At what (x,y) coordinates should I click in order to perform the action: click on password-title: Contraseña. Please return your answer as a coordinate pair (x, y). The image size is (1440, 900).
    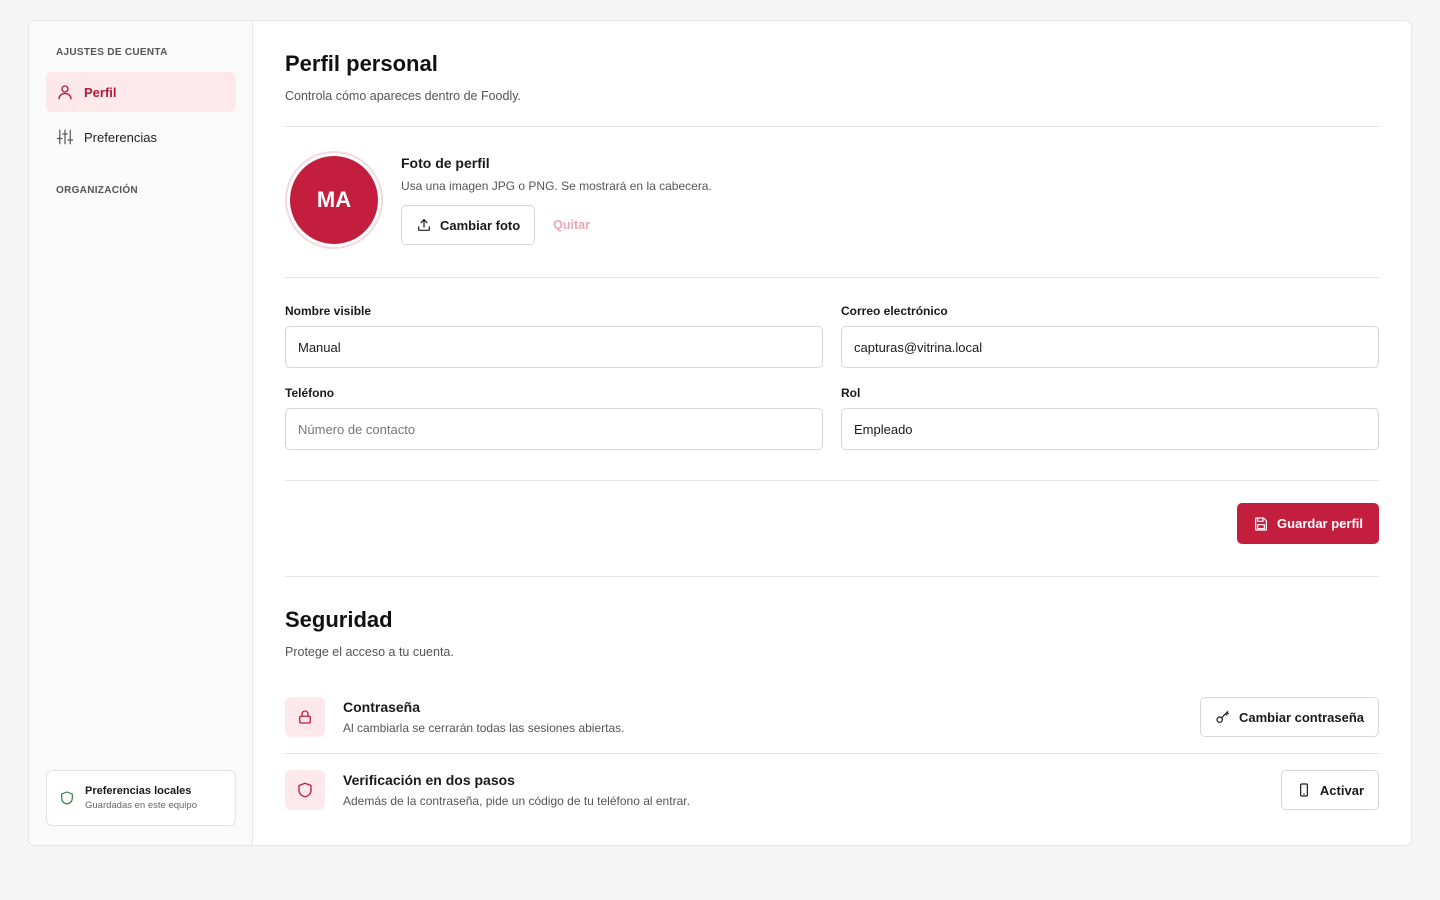
    Looking at the image, I should click on (382, 707).